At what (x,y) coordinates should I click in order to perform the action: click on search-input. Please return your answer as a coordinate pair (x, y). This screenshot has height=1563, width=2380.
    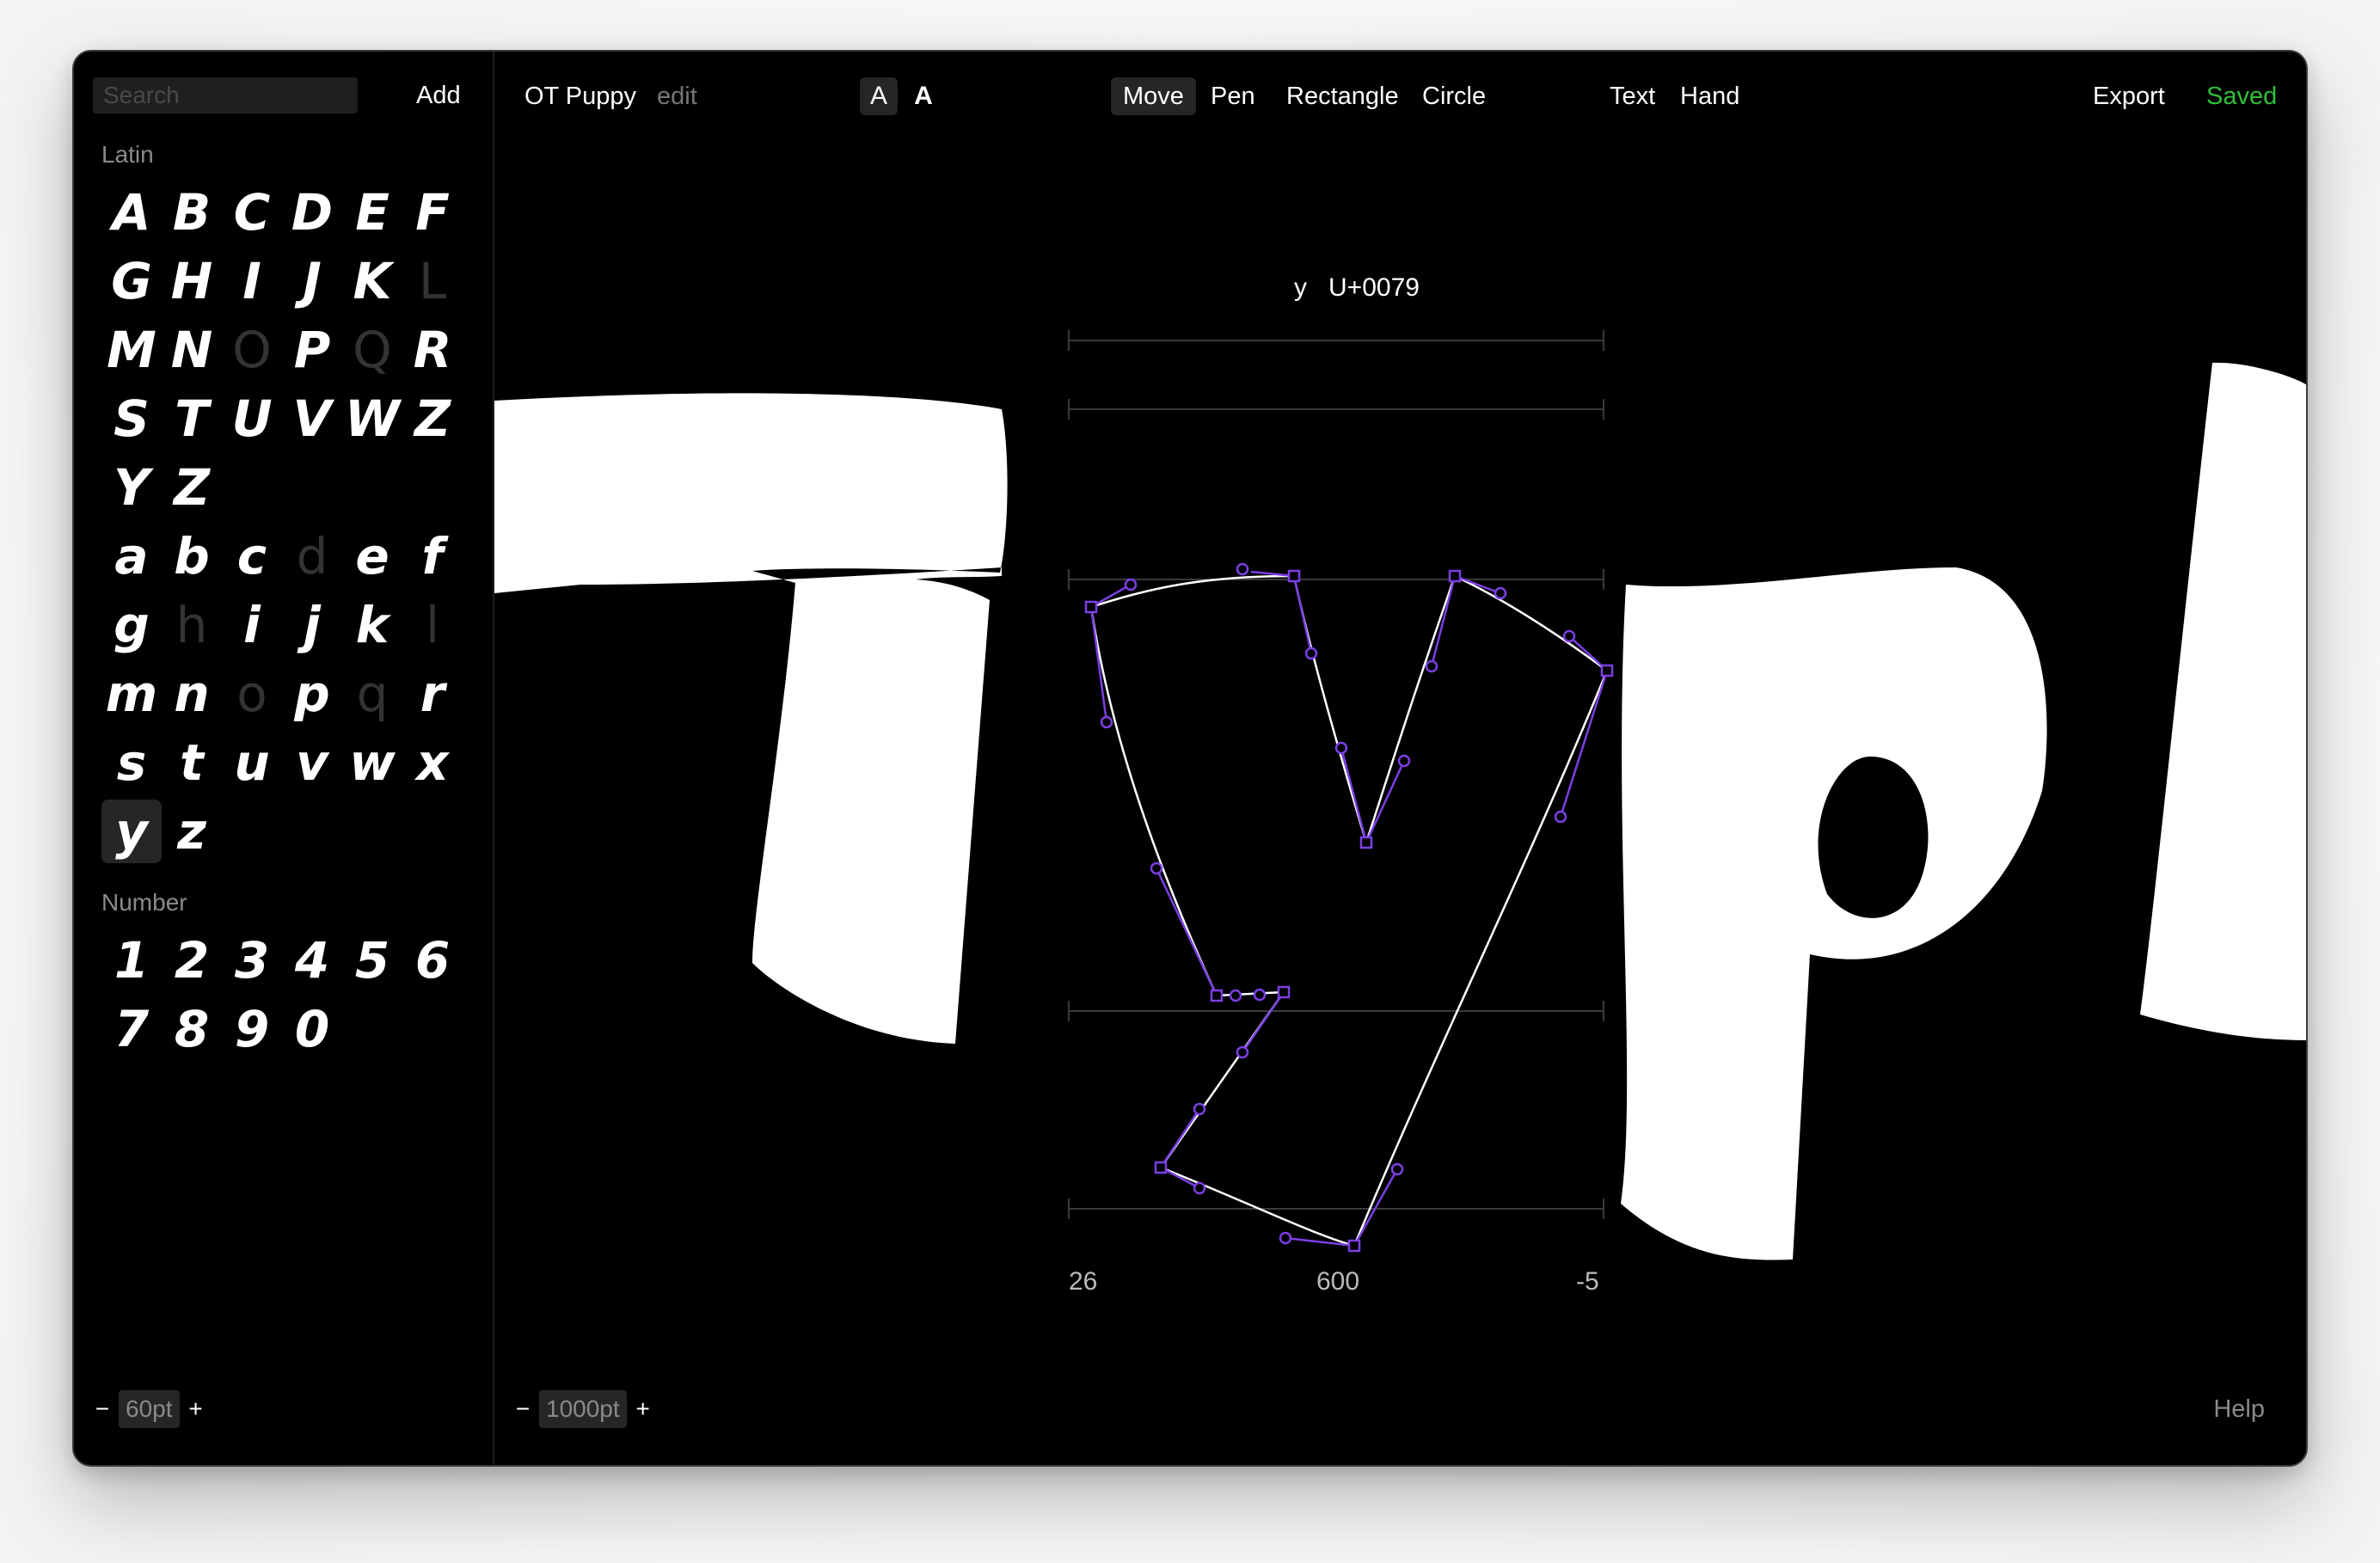
    Looking at the image, I should click on (225, 95).